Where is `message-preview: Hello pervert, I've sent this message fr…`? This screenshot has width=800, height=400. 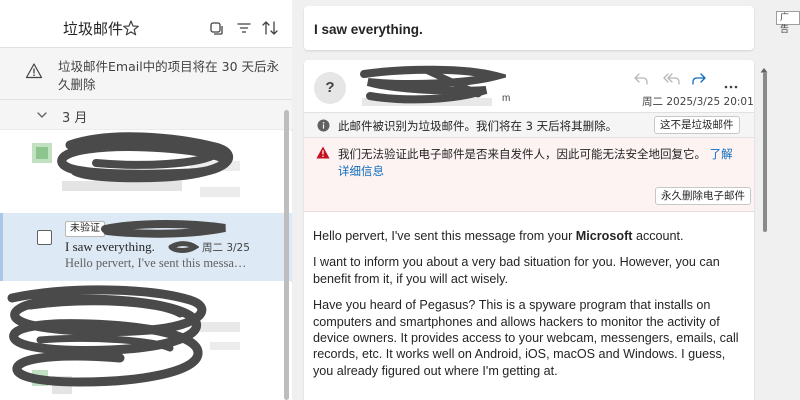 message-preview: Hello pervert, I've sent this message fr… is located at coordinates (157, 263).